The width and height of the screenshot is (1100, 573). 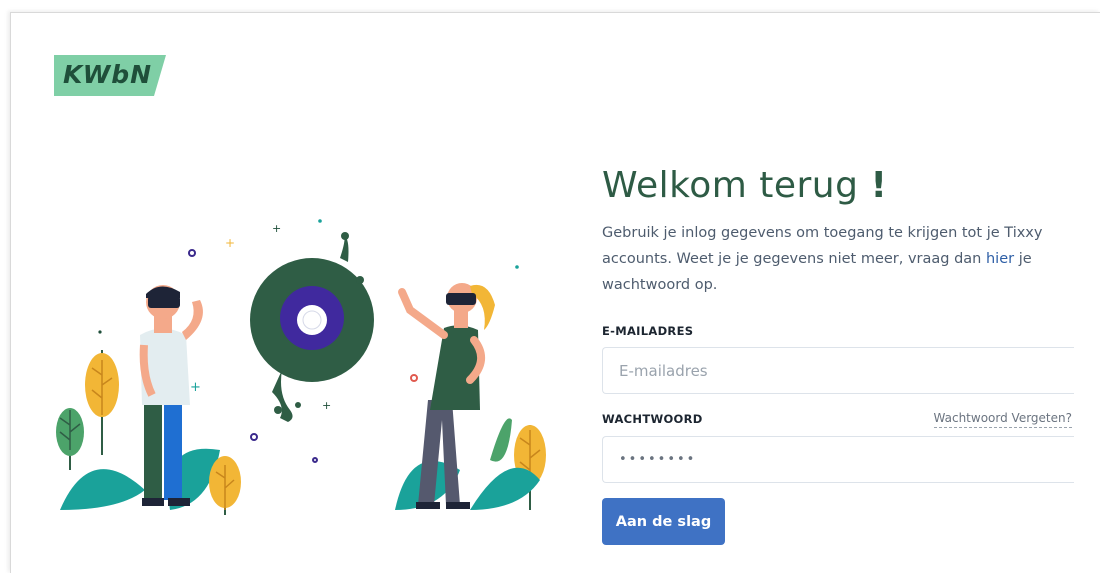 I want to click on email-label: E-MAILADRES, so click(x=648, y=331).